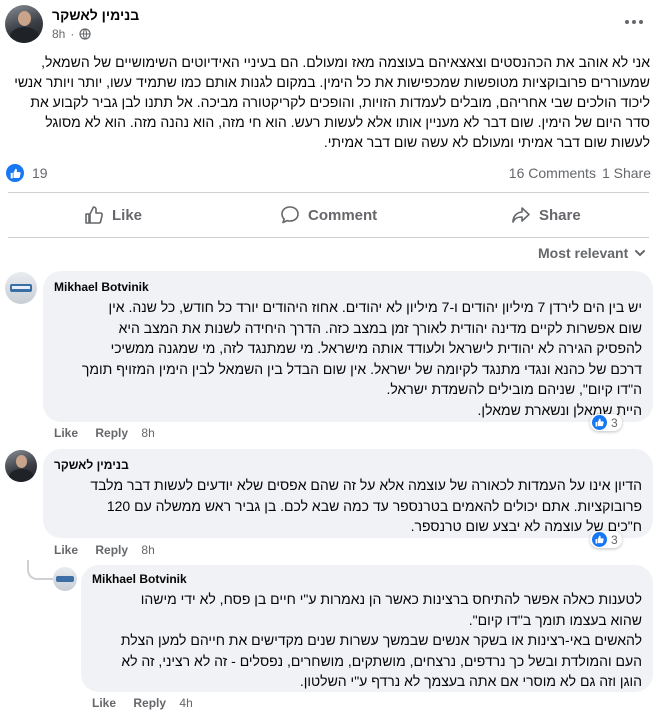  I want to click on comment-button: Comment, so click(328, 215).